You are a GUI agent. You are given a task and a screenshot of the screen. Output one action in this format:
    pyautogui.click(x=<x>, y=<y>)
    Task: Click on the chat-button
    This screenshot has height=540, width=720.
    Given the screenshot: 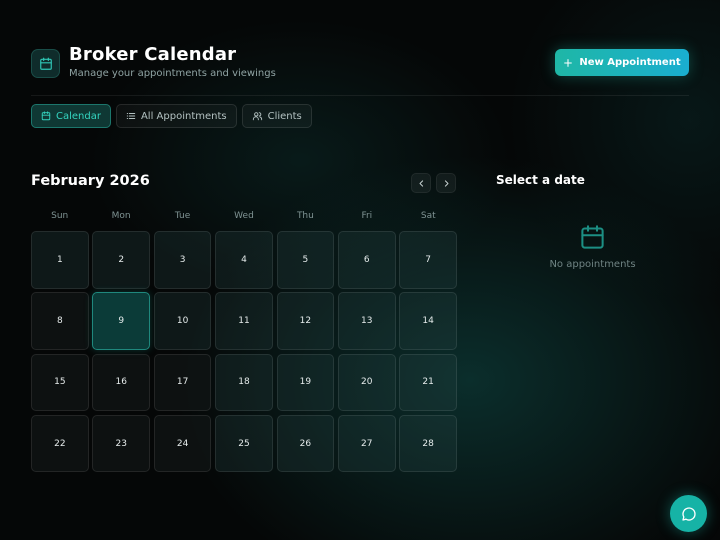 What is the action you would take?
    pyautogui.click(x=688, y=513)
    